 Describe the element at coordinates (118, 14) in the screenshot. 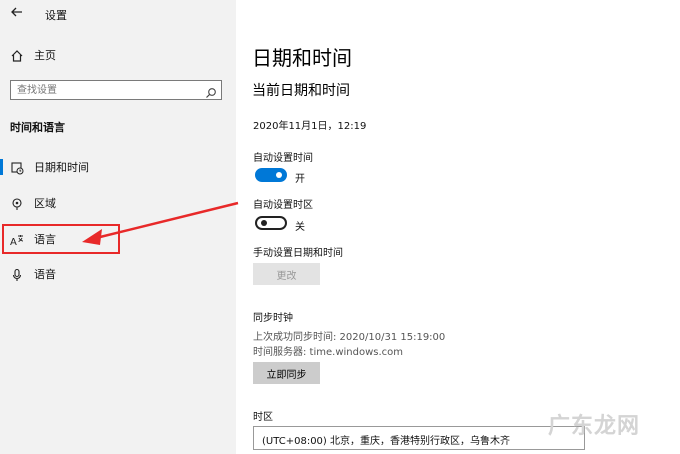

I see `title-bar: 设置` at that location.